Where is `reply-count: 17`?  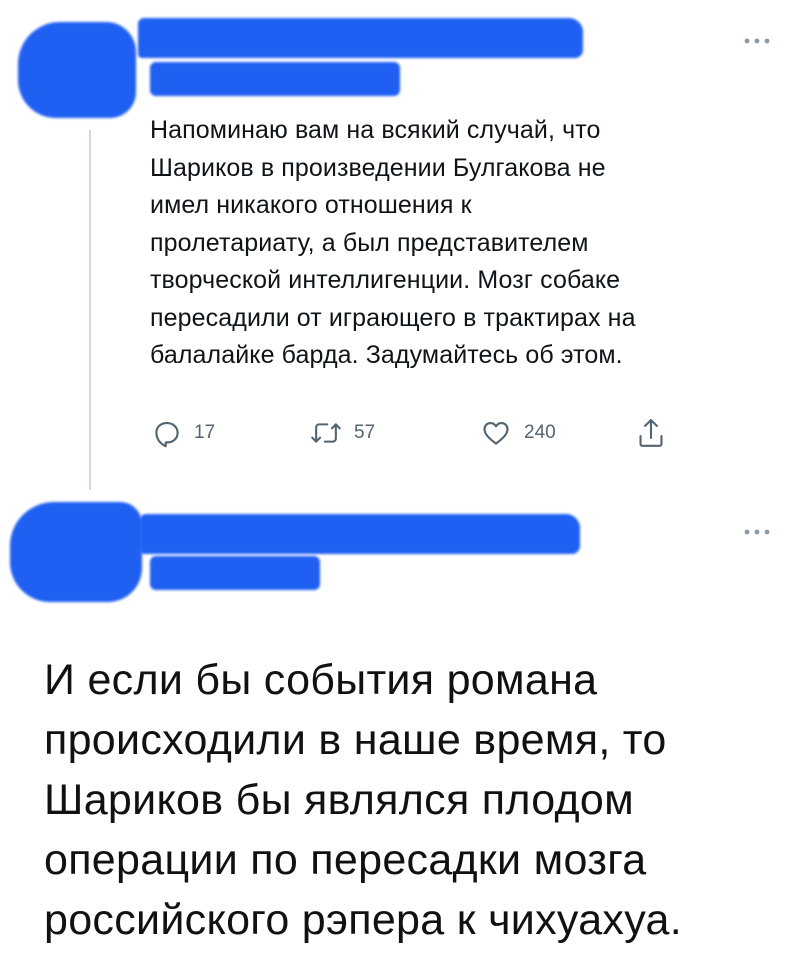 reply-count: 17 is located at coordinates (205, 432).